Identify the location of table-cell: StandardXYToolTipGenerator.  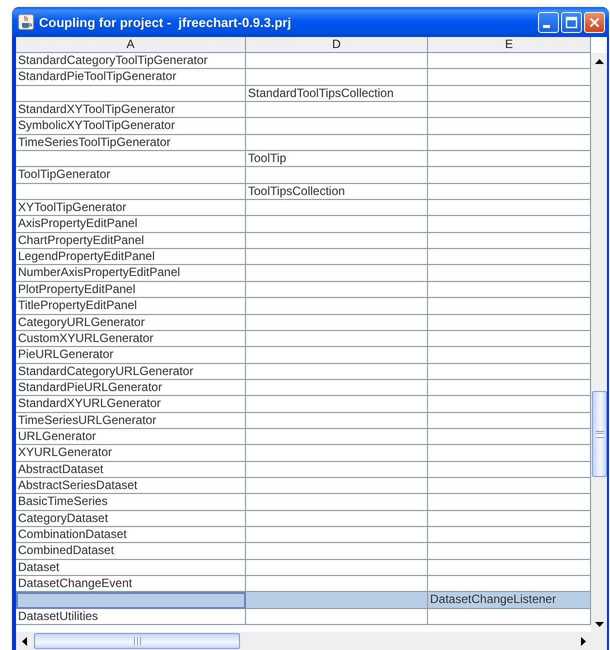
(96, 109).